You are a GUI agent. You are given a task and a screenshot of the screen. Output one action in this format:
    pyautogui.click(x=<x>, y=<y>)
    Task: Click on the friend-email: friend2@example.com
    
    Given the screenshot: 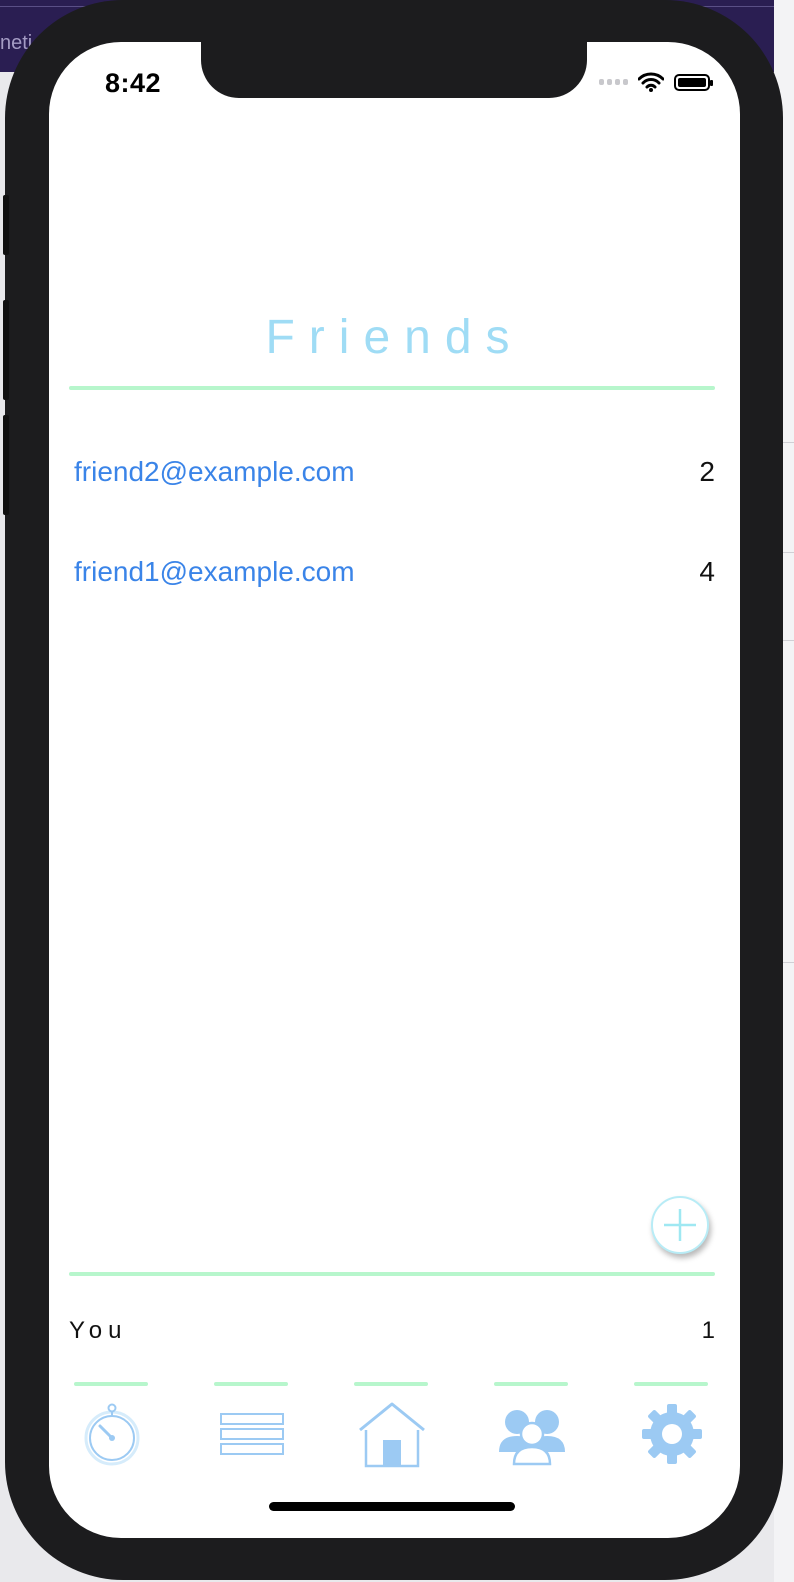 What is the action you would take?
    pyautogui.click(x=214, y=472)
    